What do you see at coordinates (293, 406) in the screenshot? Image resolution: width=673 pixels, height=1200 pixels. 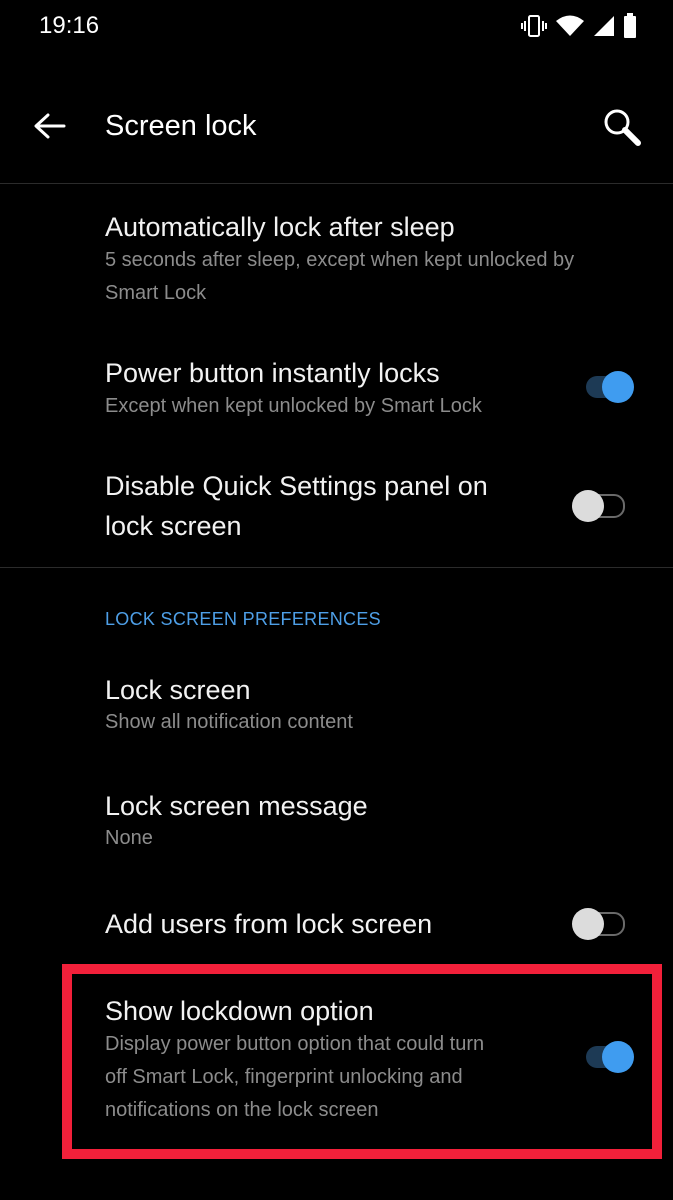 I see `setting-subtitle: Except when kept unlocked by Smart Lock` at bounding box center [293, 406].